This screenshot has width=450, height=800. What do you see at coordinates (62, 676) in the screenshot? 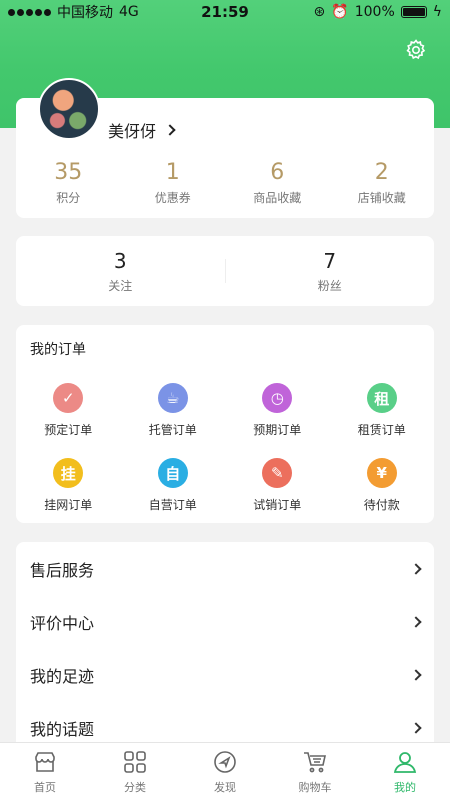
I see `menu-label: 我的足迹` at bounding box center [62, 676].